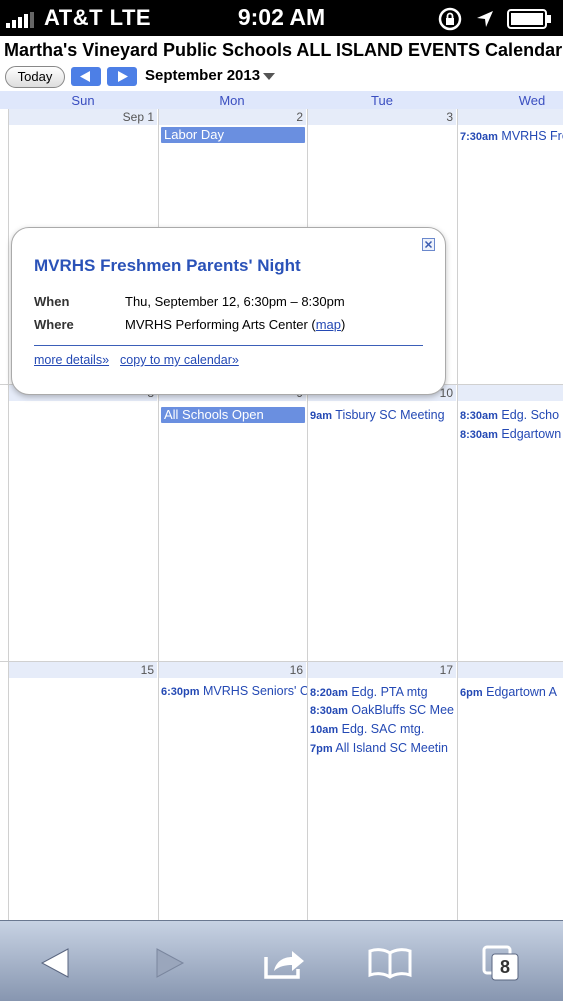 The width and height of the screenshot is (563, 1001). Describe the element at coordinates (269, 77) in the screenshot. I see `chevron-down-icon` at that location.